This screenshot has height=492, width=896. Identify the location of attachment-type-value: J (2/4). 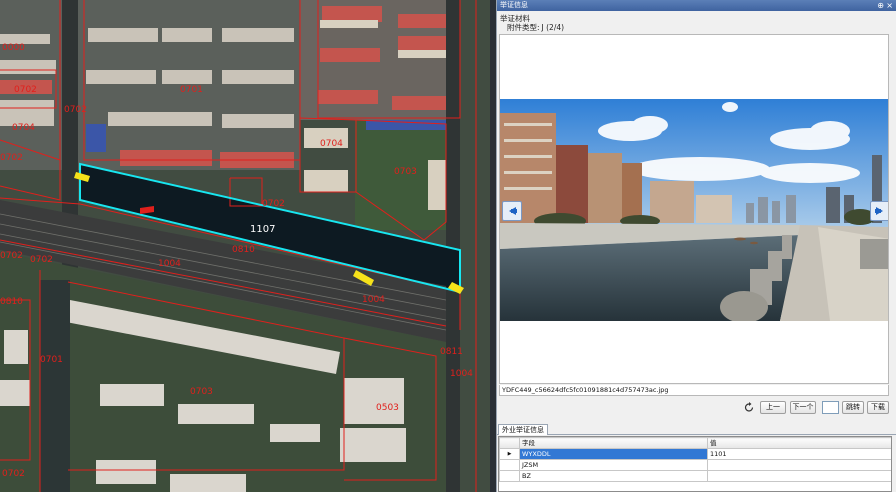
(553, 27).